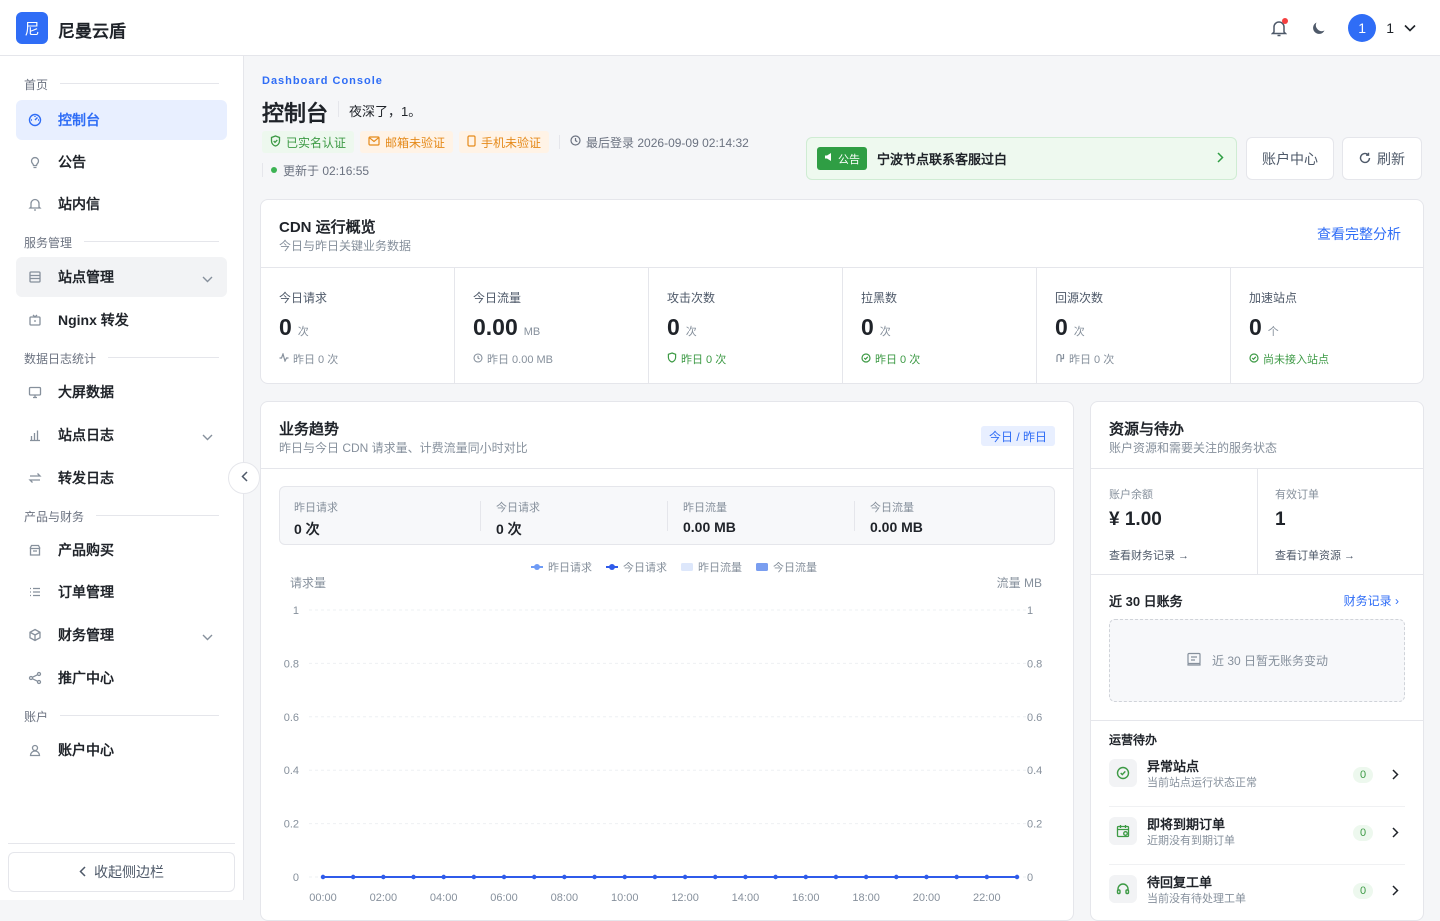 This screenshot has width=1440, height=921. Describe the element at coordinates (1257, 892) in the screenshot. I see `todo-pending-tickets: 待回复工单 当前没有待处理工单 0` at that location.